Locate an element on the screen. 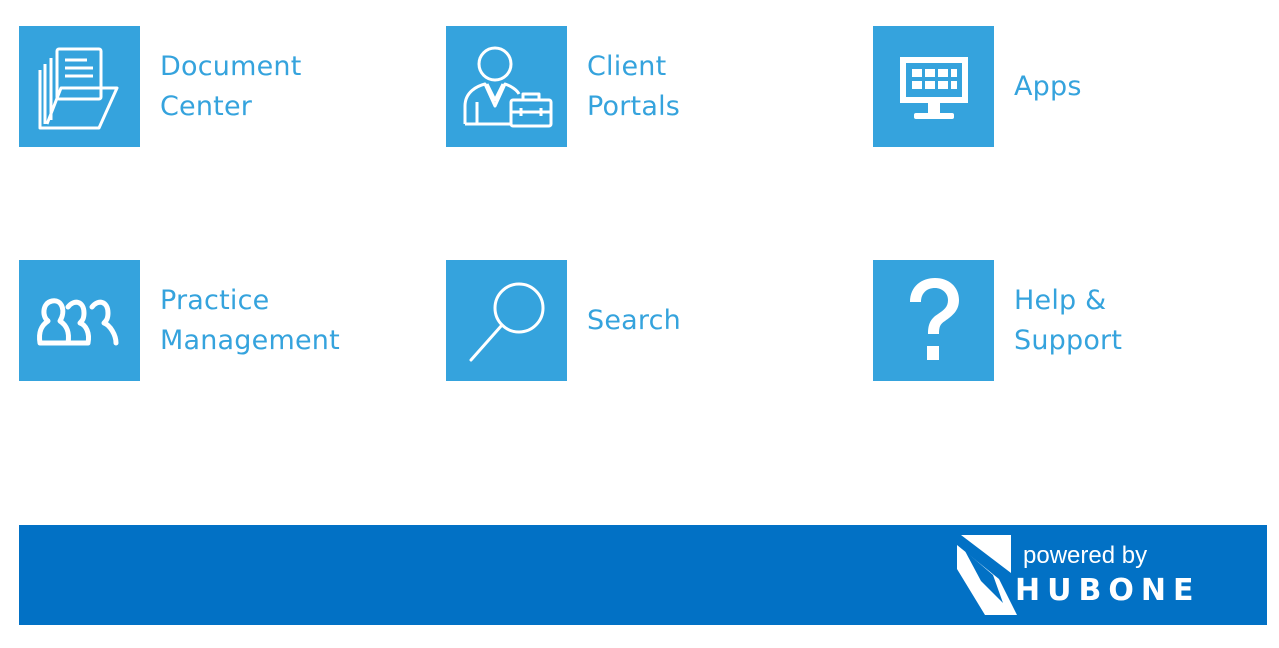 Image resolution: width=1279 pixels, height=648 pixels. tile-label-line2: Management is located at coordinates (250, 341).